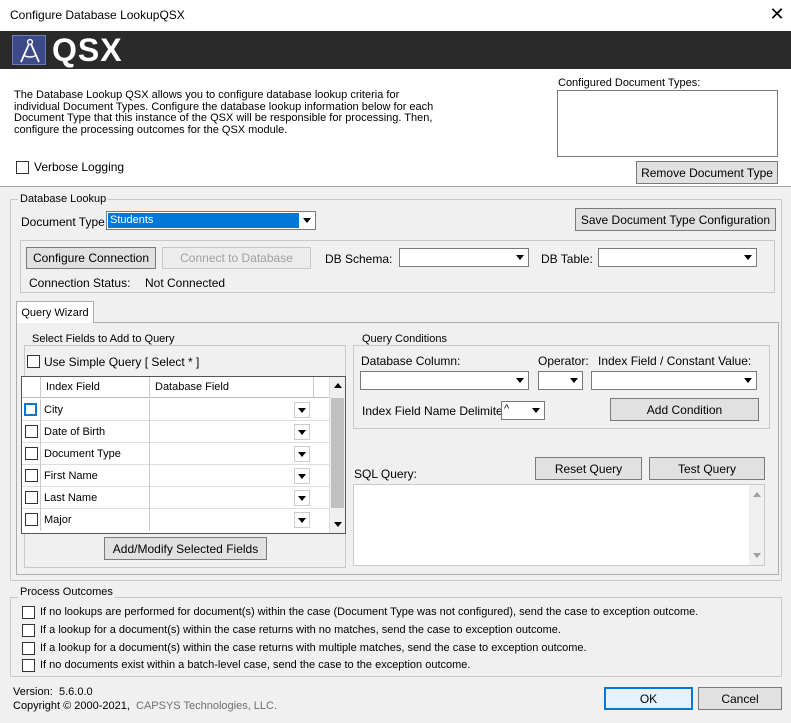 The width and height of the screenshot is (791, 723). Describe the element at coordinates (684, 409) in the screenshot. I see `add-condition-button: Add Condition` at that location.